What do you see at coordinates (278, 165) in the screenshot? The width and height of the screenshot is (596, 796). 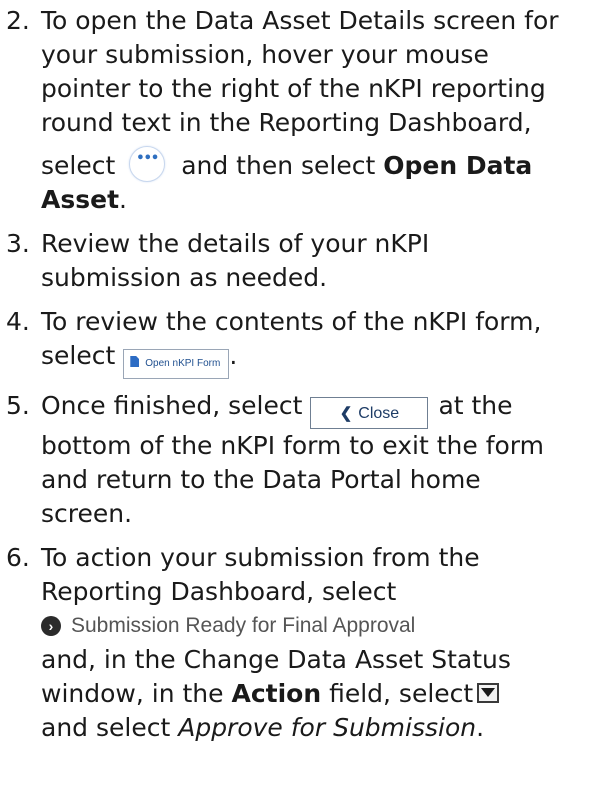 I see `after-ellipsis-text: and then select` at bounding box center [278, 165].